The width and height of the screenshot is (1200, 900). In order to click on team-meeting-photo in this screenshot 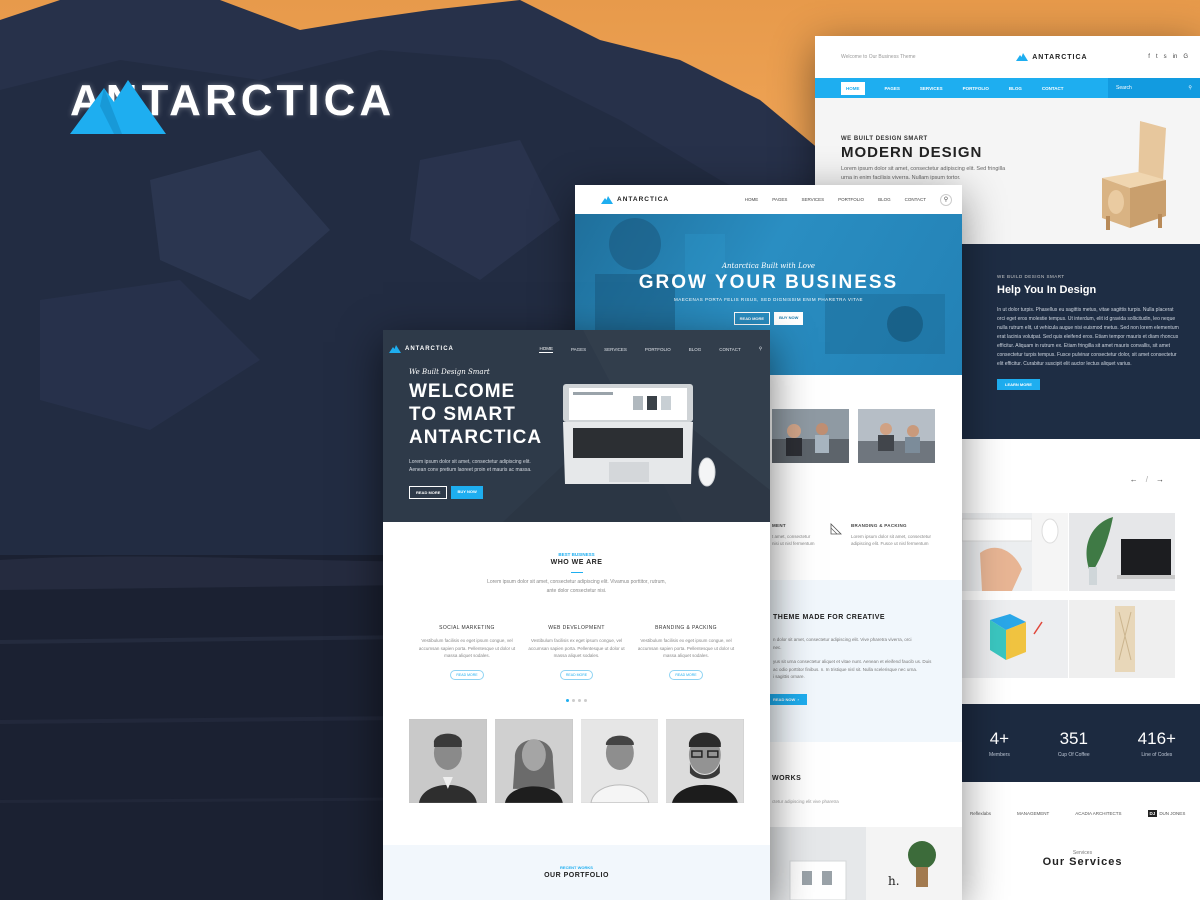, I will do `click(810, 436)`.